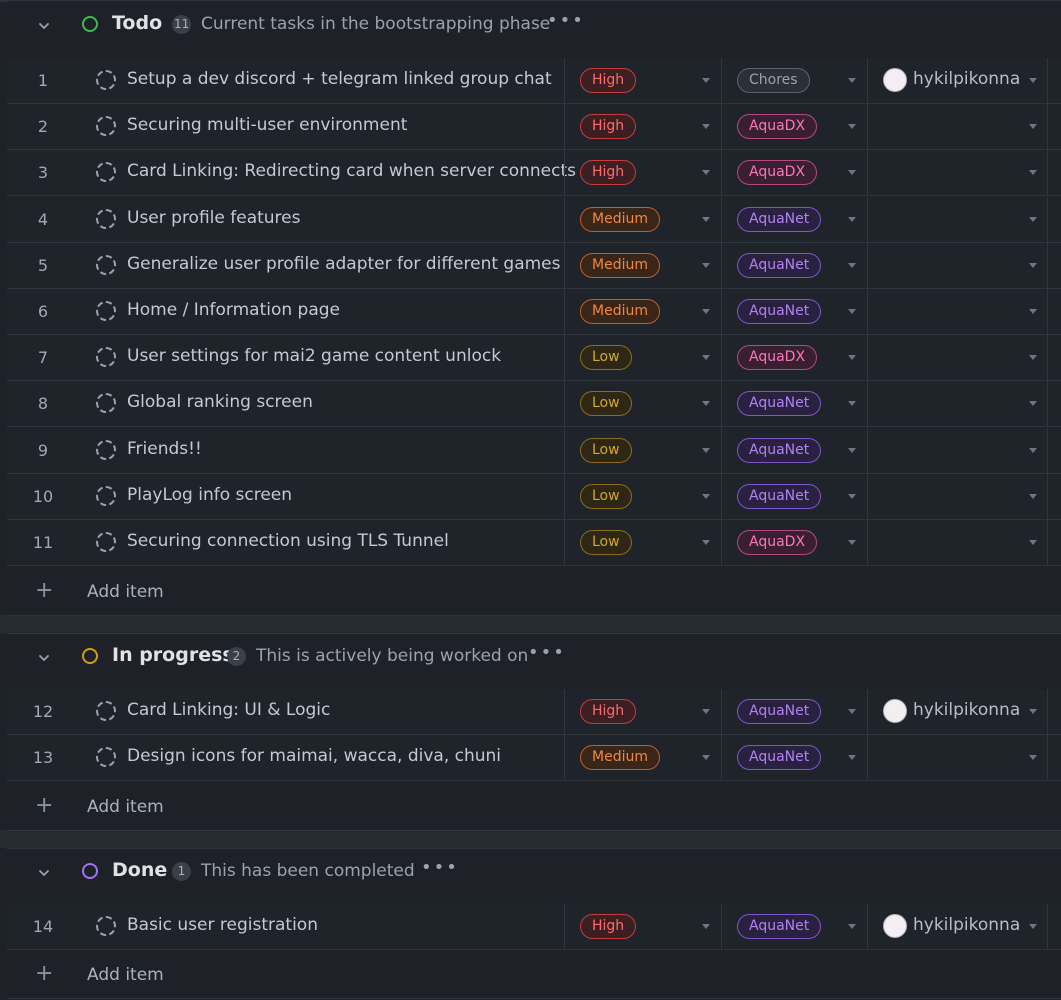 Image resolution: width=1061 pixels, height=1000 pixels. What do you see at coordinates (267, 125) in the screenshot?
I see `task-title-link: Securing multi-user environment` at bounding box center [267, 125].